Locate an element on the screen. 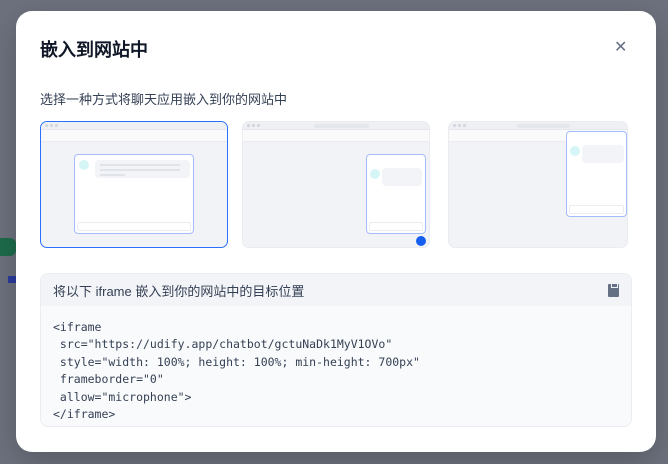 The width and height of the screenshot is (668, 464). option-bubble-button is located at coordinates (336, 184).